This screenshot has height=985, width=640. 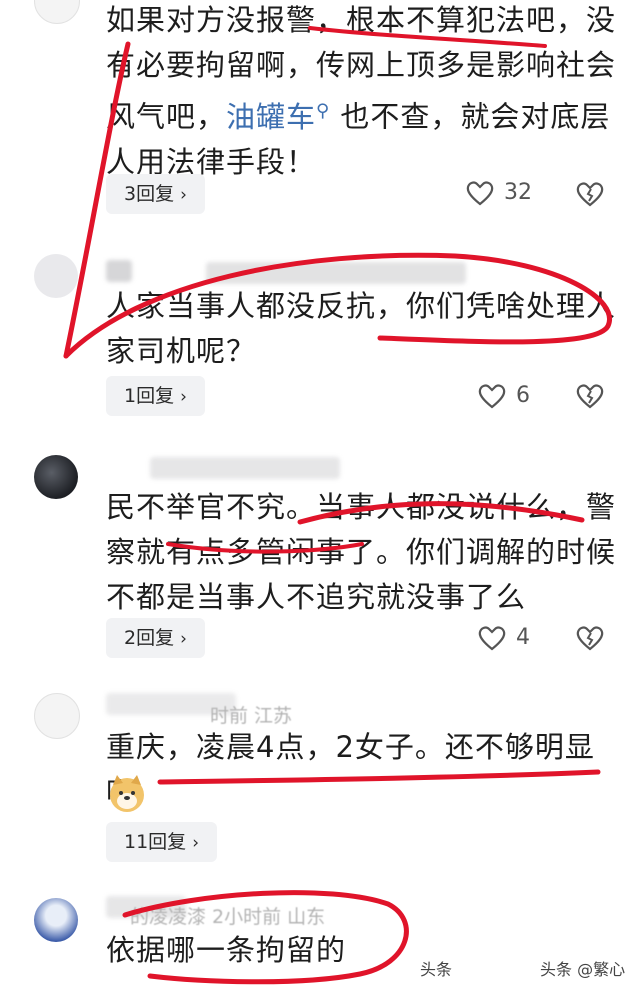 What do you see at coordinates (155, 194) in the screenshot?
I see `replies-button: 3回复 ›` at bounding box center [155, 194].